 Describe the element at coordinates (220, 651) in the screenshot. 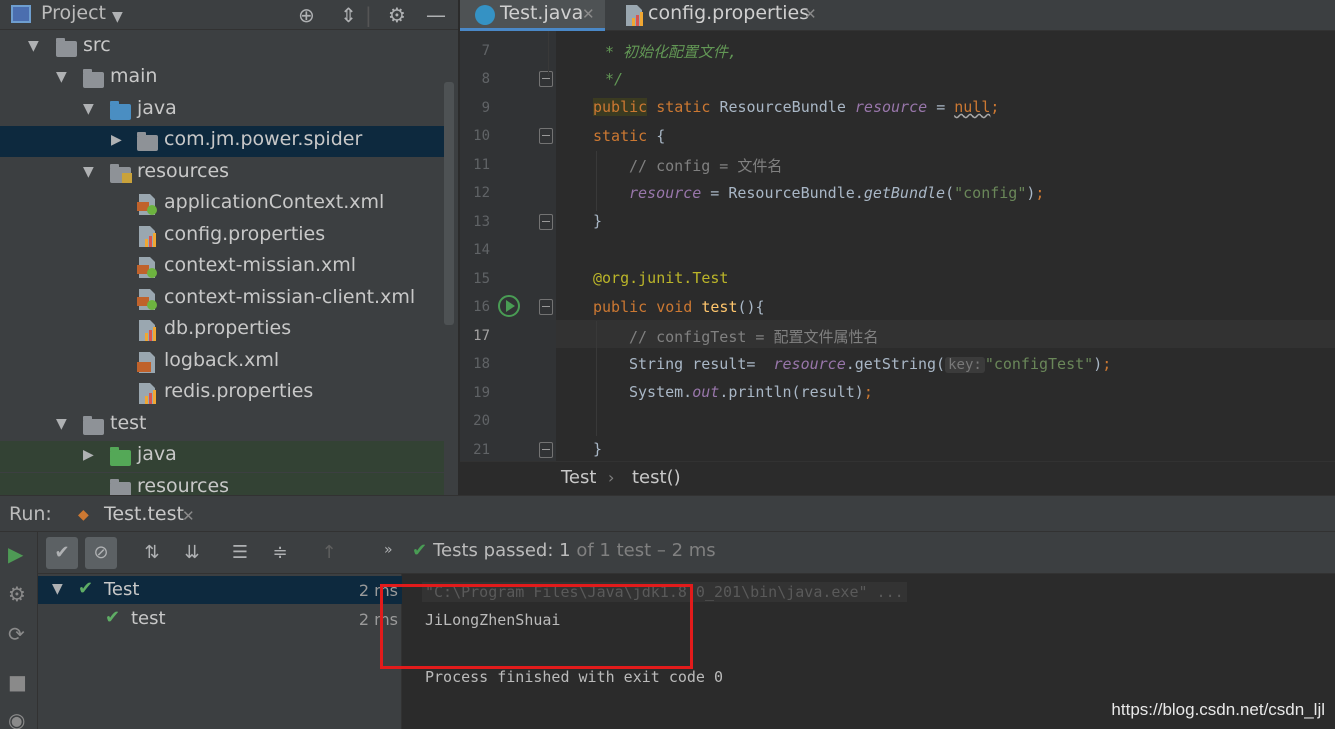

I see `test-results-tree: ▼ ✔ Test 2 ms ✔ test 2 ms` at that location.